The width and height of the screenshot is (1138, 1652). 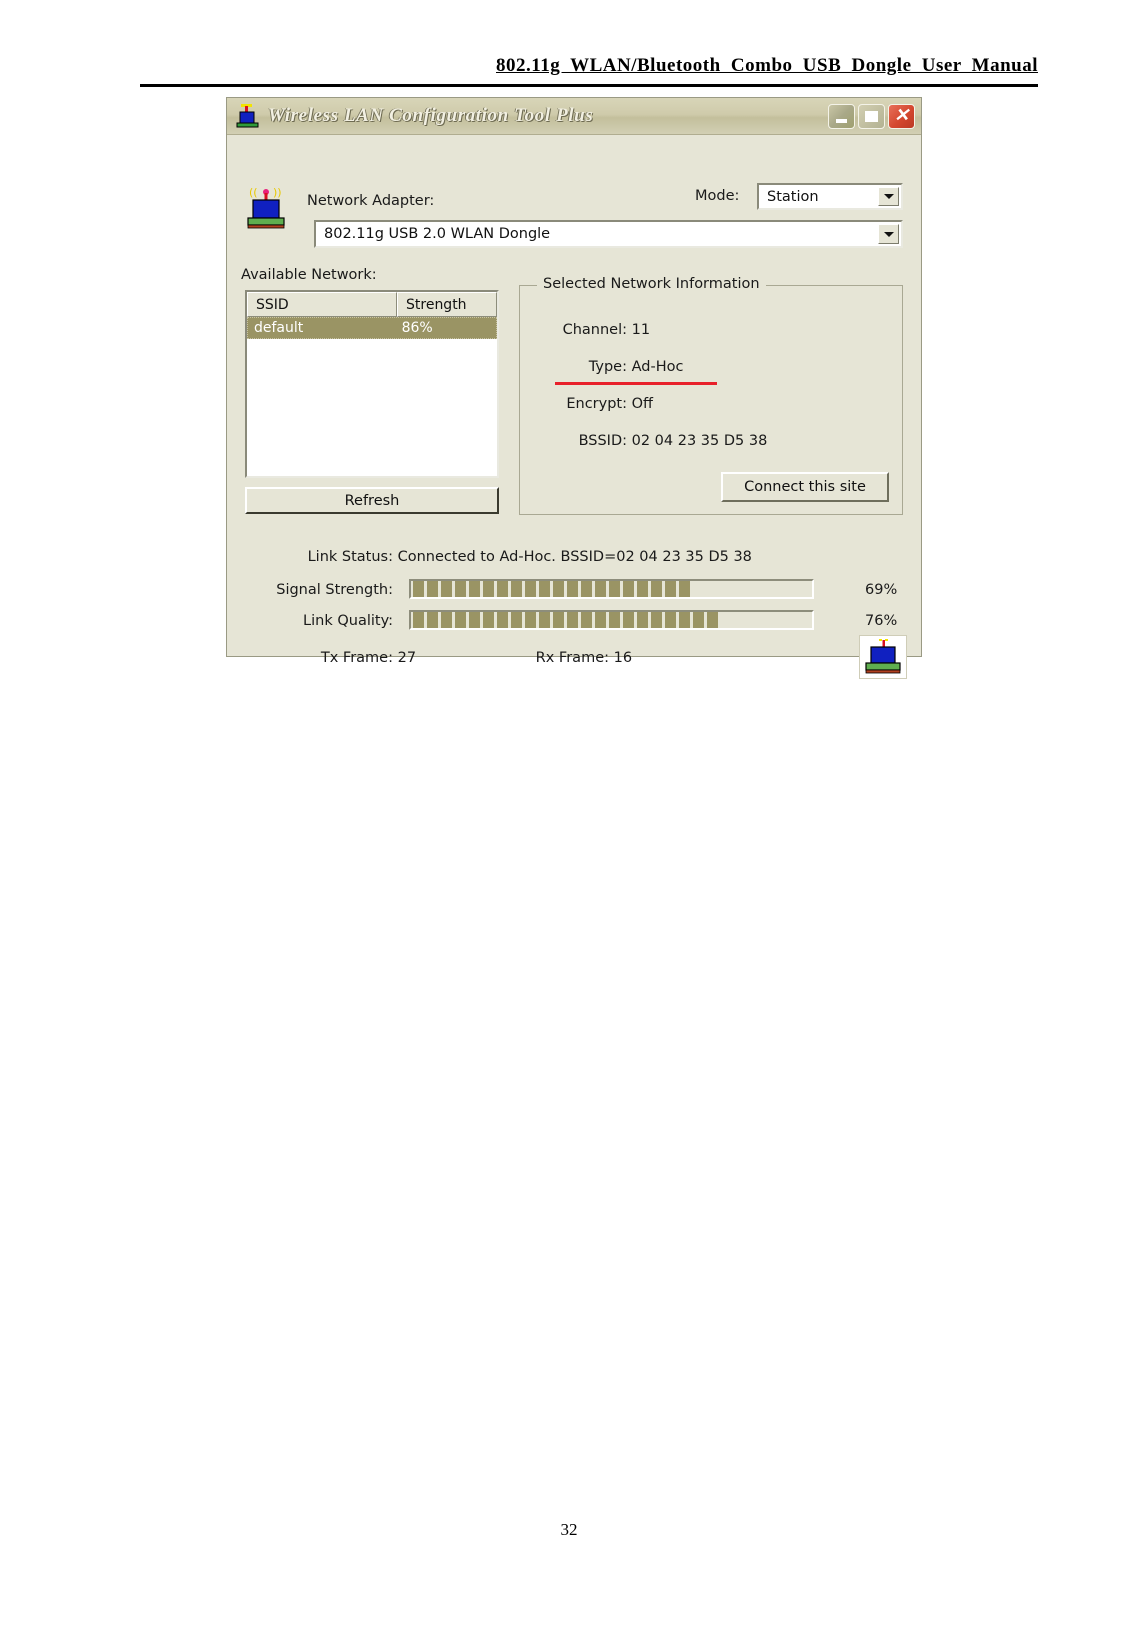 I want to click on tx-frame-label: Tx Frame:, so click(x=356, y=658).